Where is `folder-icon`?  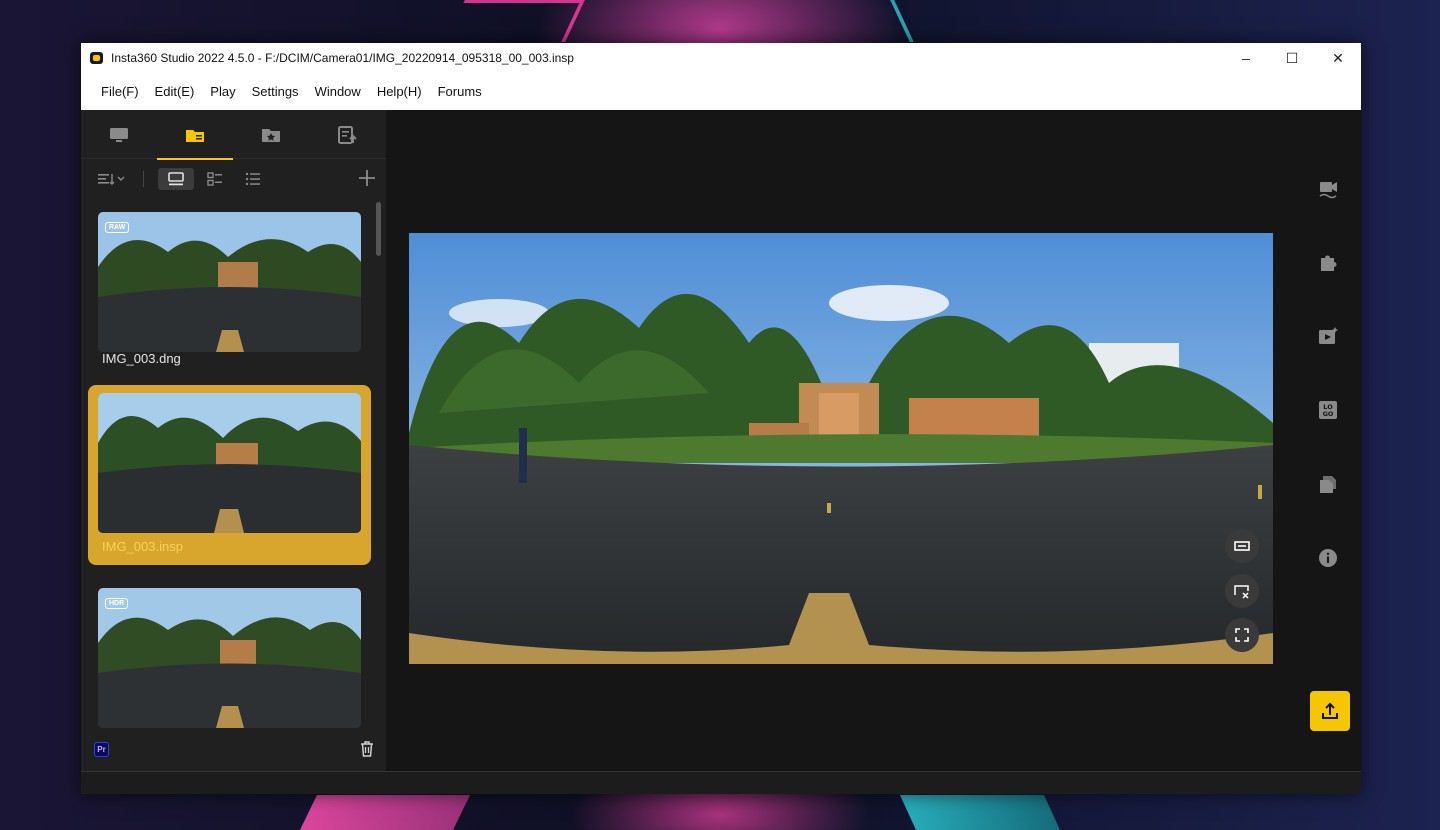 folder-icon is located at coordinates (195, 135).